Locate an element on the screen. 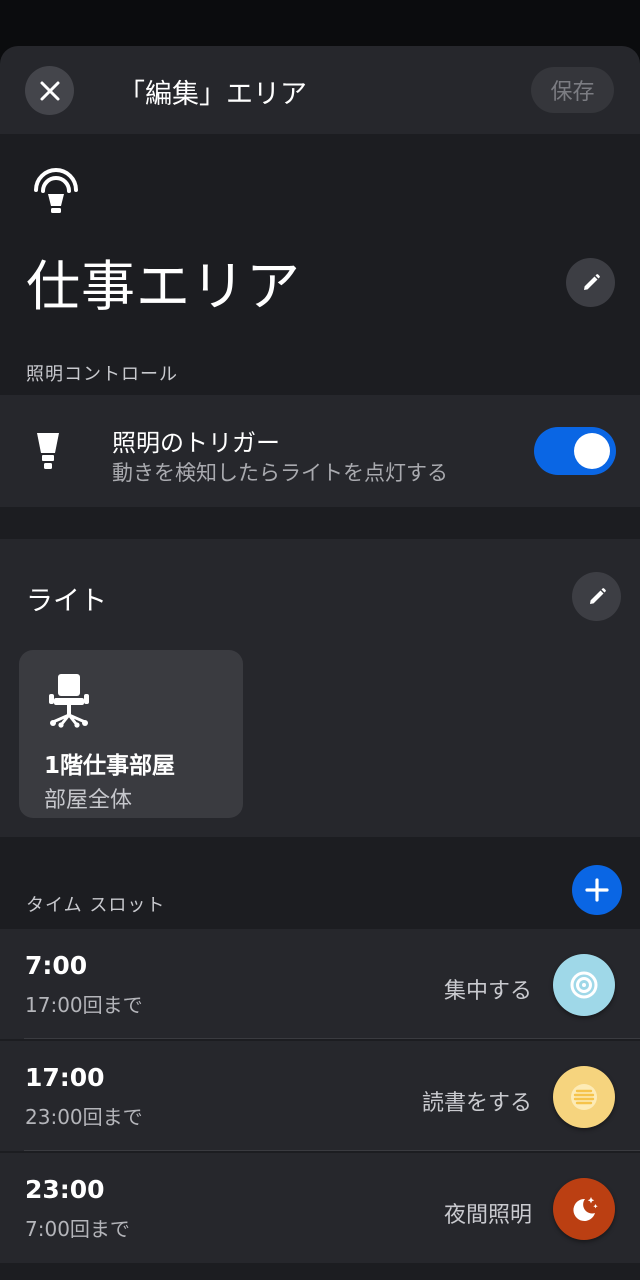 The width and height of the screenshot is (640, 1280). add-time-slot-button is located at coordinates (597, 890).